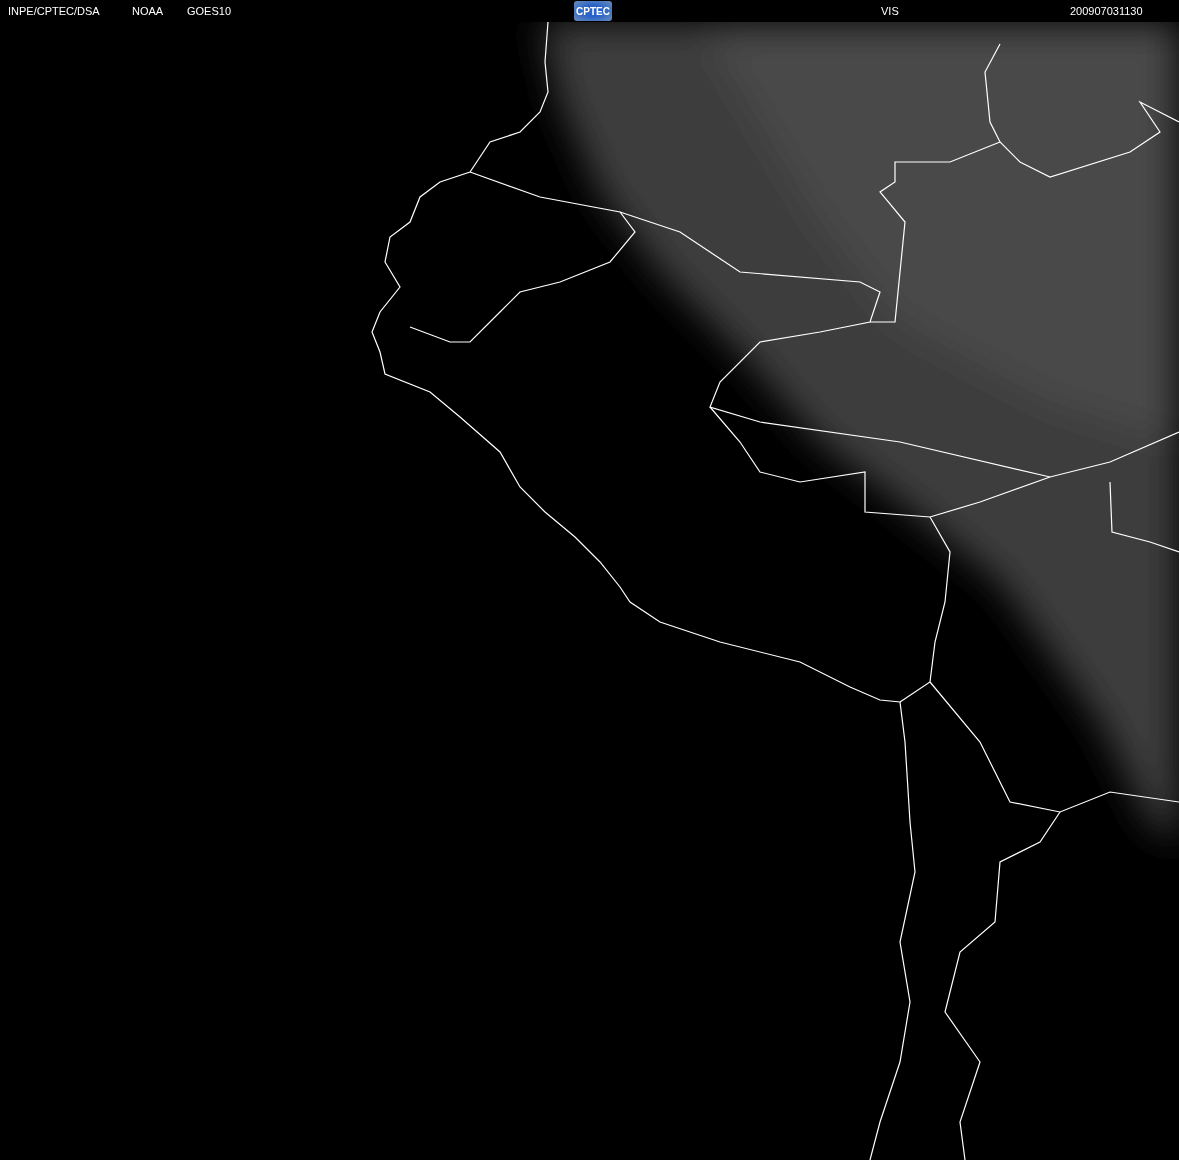 The image size is (1179, 1160). Describe the element at coordinates (593, 11) in the screenshot. I see `logo: CPTEC` at that location.